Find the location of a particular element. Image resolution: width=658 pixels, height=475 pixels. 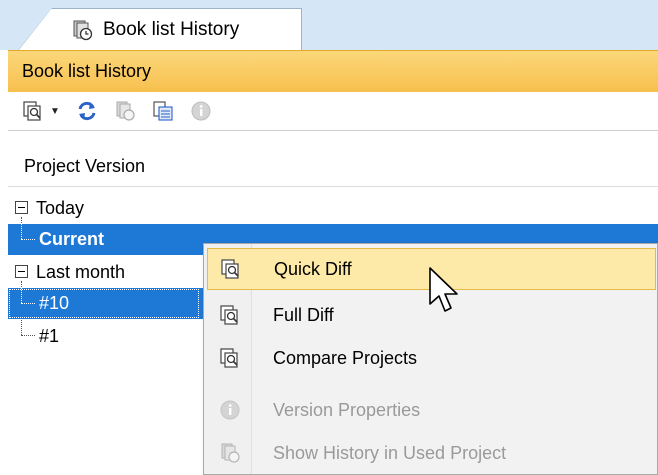

info-button is located at coordinates (201, 111).